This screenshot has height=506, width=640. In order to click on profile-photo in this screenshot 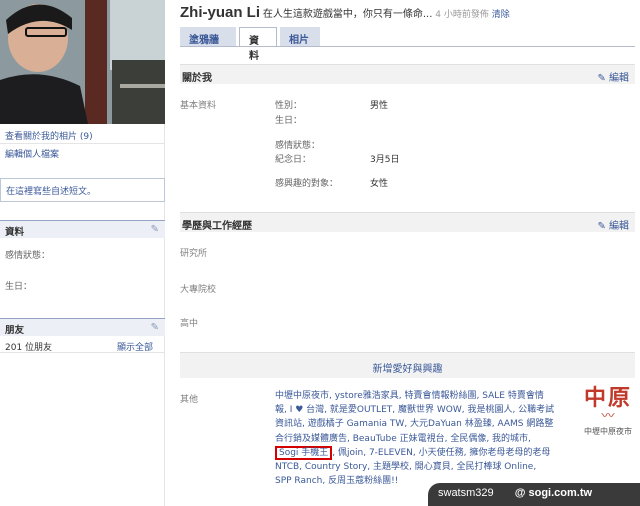, I will do `click(82, 62)`.